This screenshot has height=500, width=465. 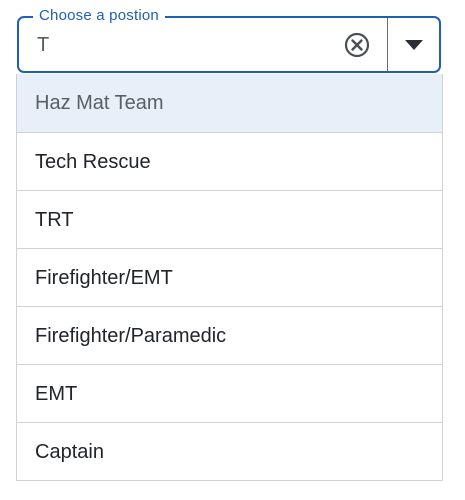 I want to click on option-firefighter-emt: Firefighter/EMT, so click(x=229, y=277).